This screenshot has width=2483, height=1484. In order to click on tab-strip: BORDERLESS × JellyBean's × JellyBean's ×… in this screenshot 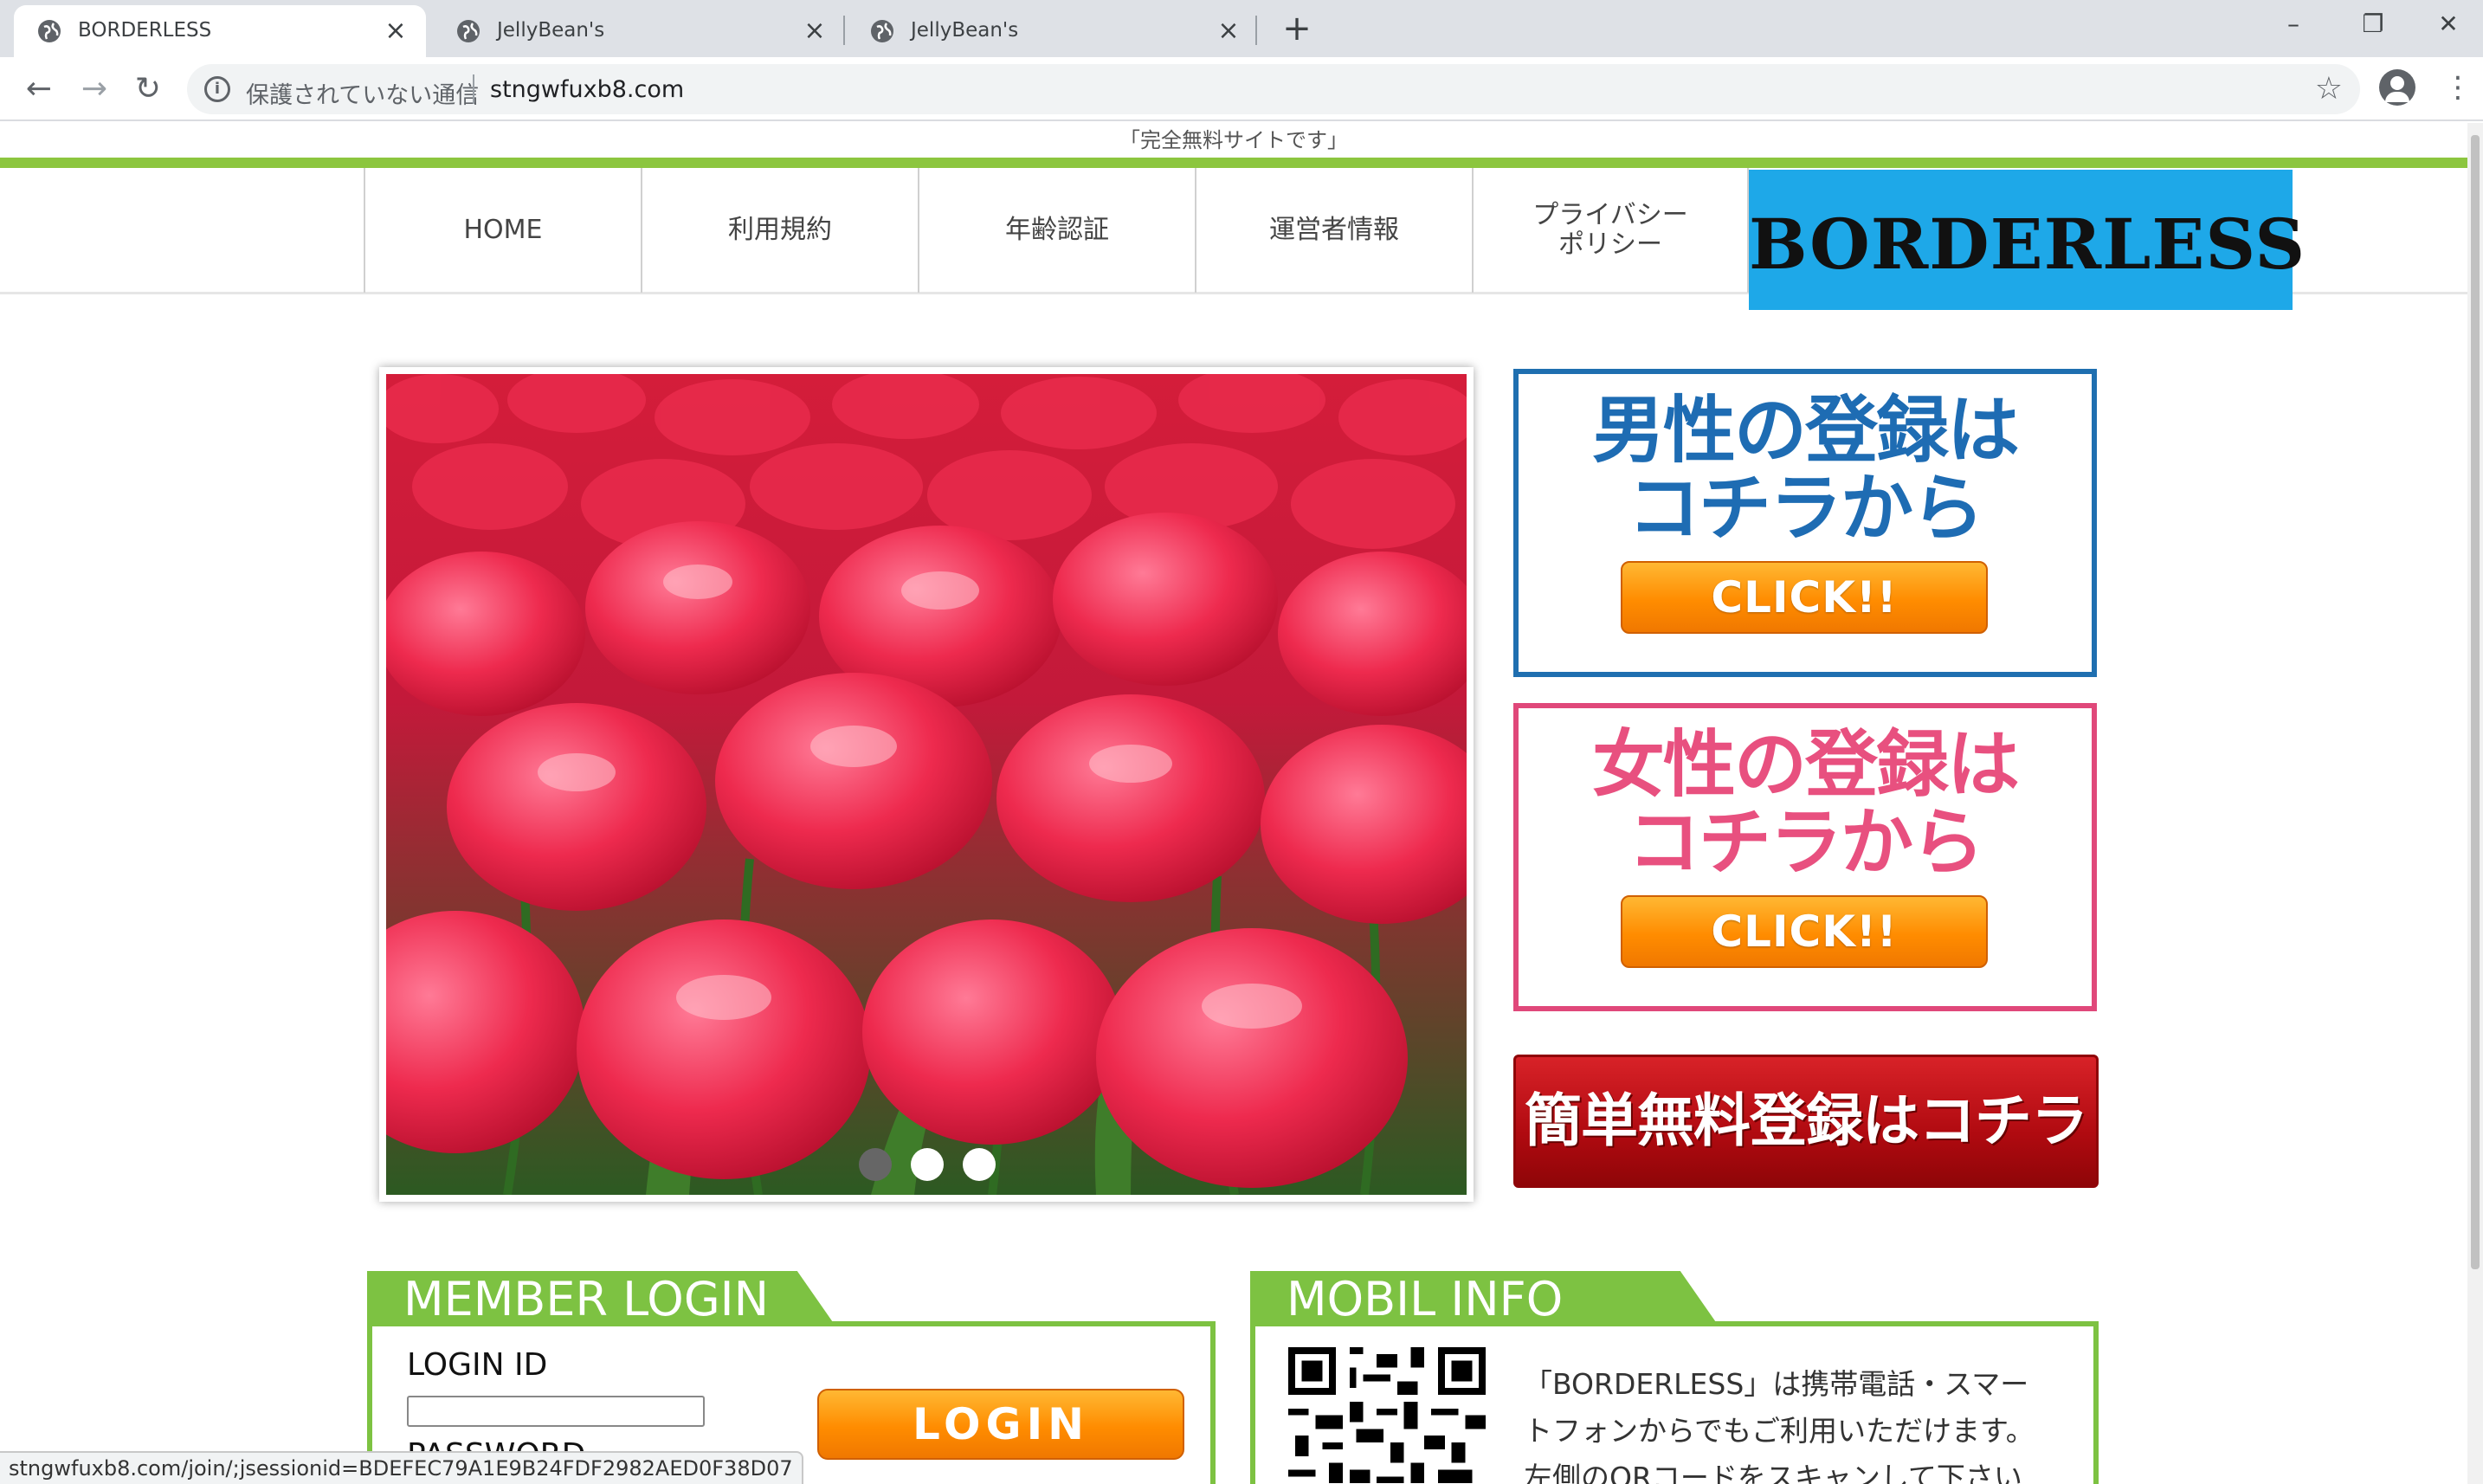, I will do `click(1241, 28)`.